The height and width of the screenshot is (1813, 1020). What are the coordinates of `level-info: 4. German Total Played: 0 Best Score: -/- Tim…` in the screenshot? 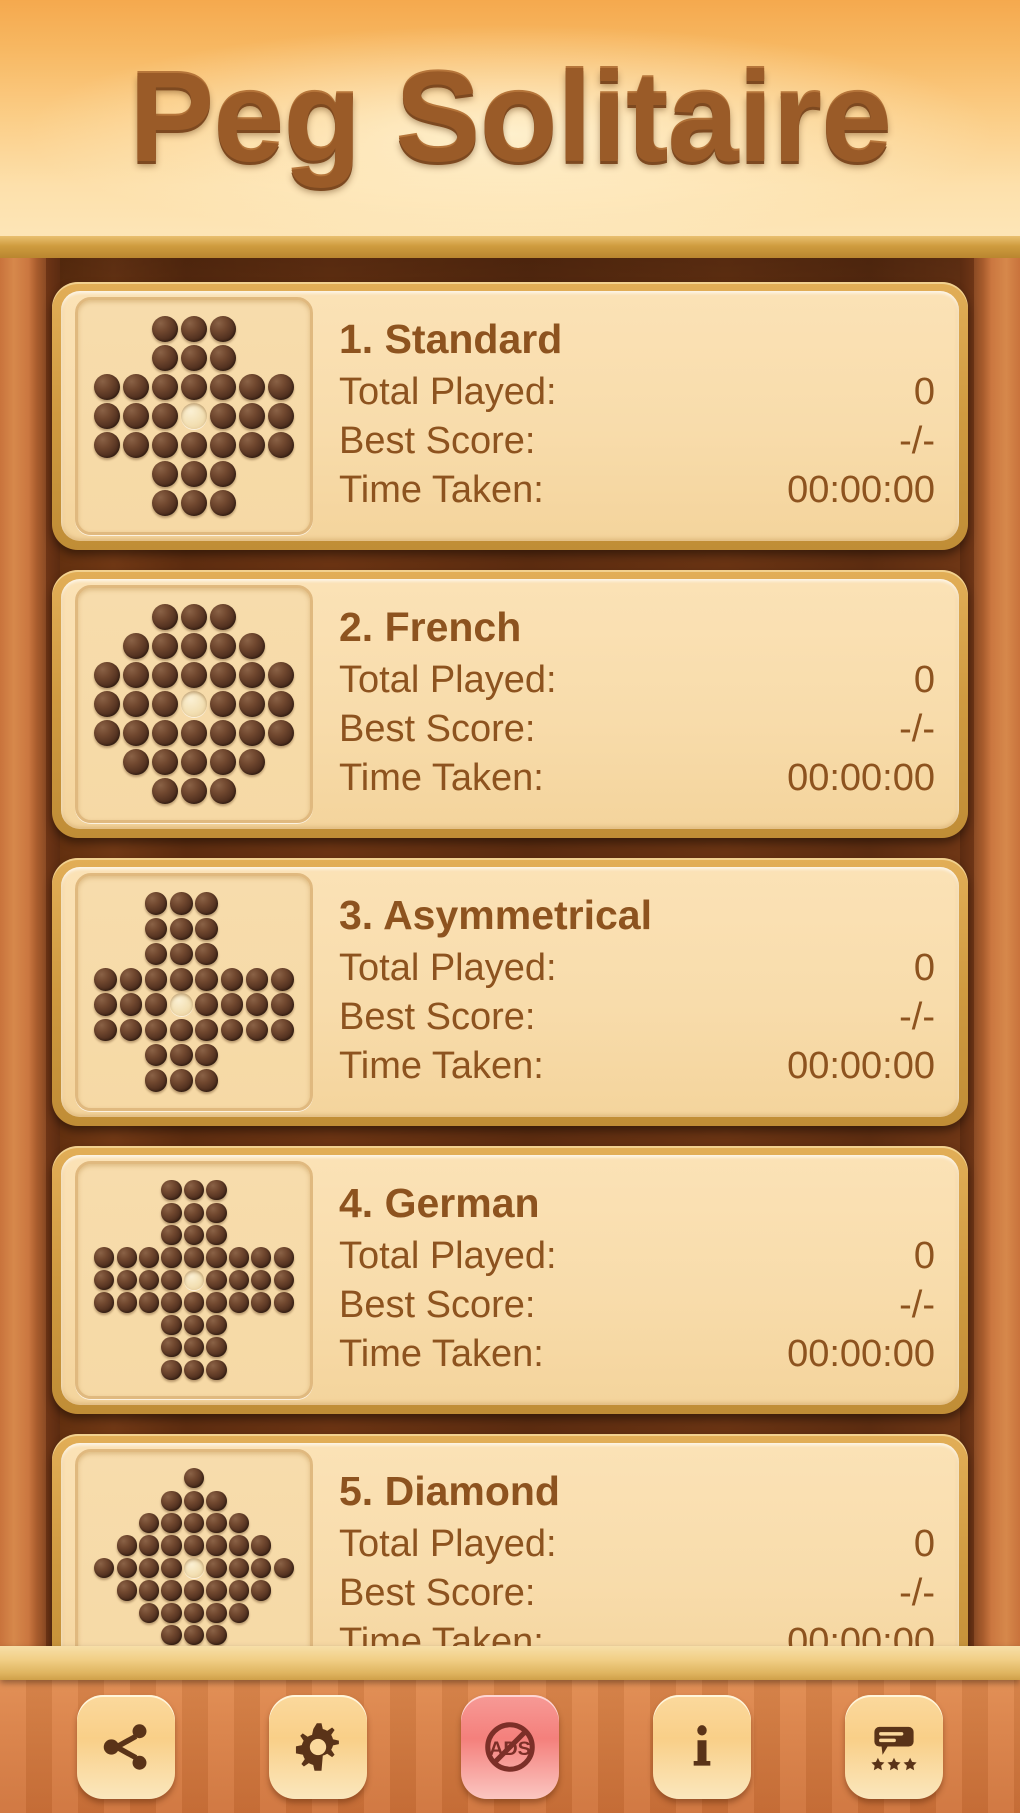 It's located at (629, 1280).